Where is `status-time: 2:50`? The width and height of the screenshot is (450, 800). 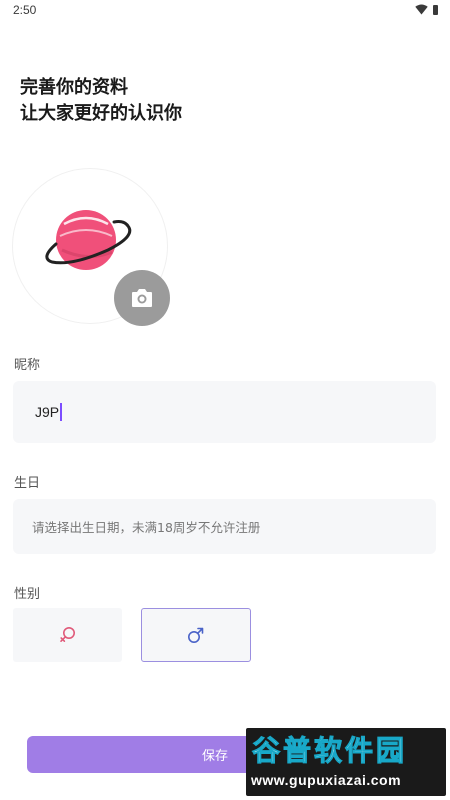
status-time: 2:50 is located at coordinates (25, 10).